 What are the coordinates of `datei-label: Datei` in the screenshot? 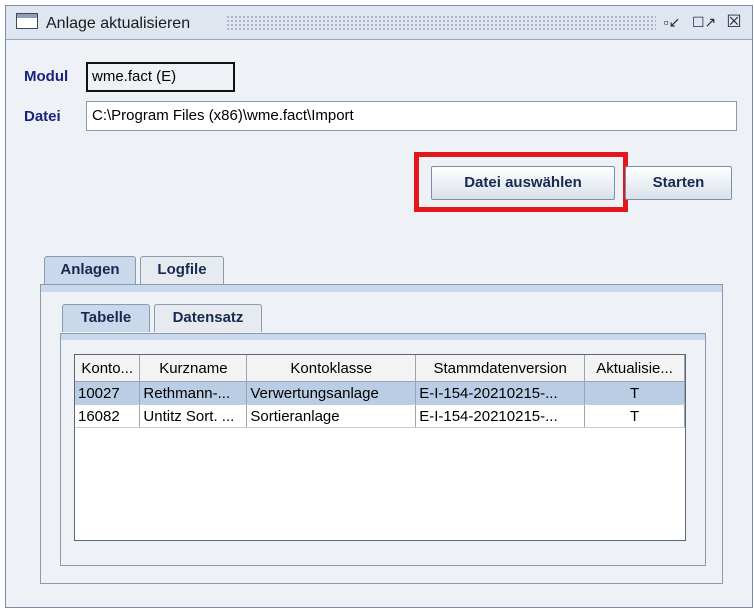 It's located at (42, 116).